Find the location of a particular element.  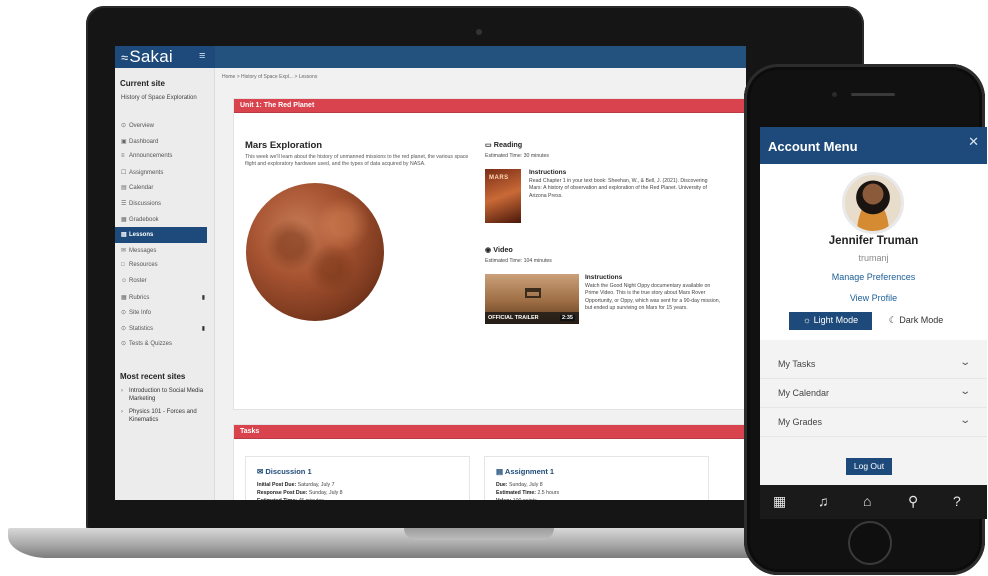

book-cover-image: MARS is located at coordinates (503, 196).